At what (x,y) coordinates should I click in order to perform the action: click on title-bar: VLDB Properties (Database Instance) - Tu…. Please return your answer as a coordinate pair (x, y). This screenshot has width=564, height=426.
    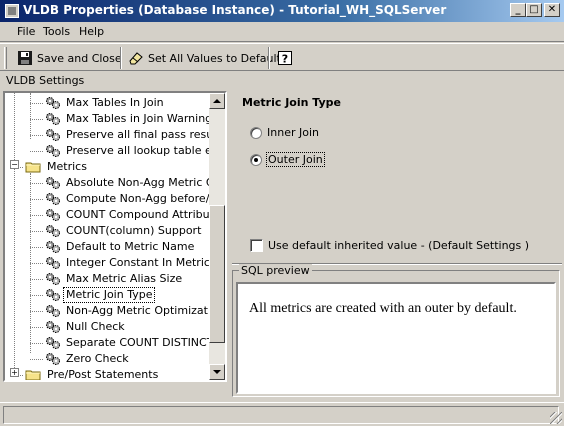
    Looking at the image, I should click on (282, 11).